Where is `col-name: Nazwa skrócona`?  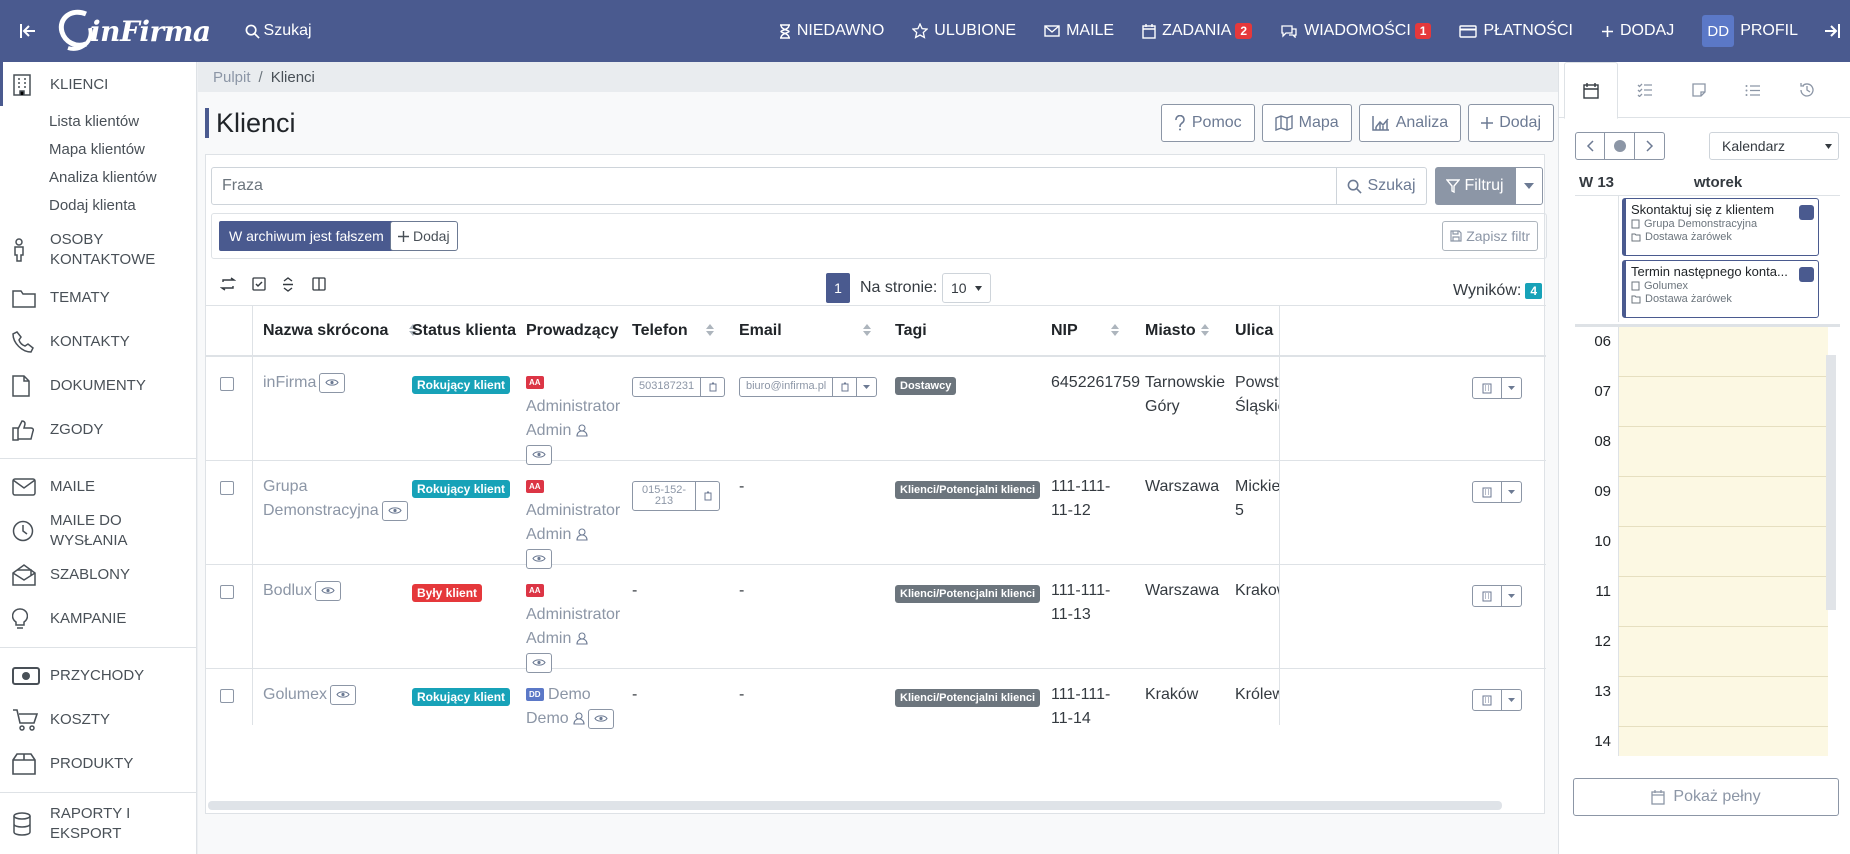
col-name: Nazwa skrócona is located at coordinates (325, 331).